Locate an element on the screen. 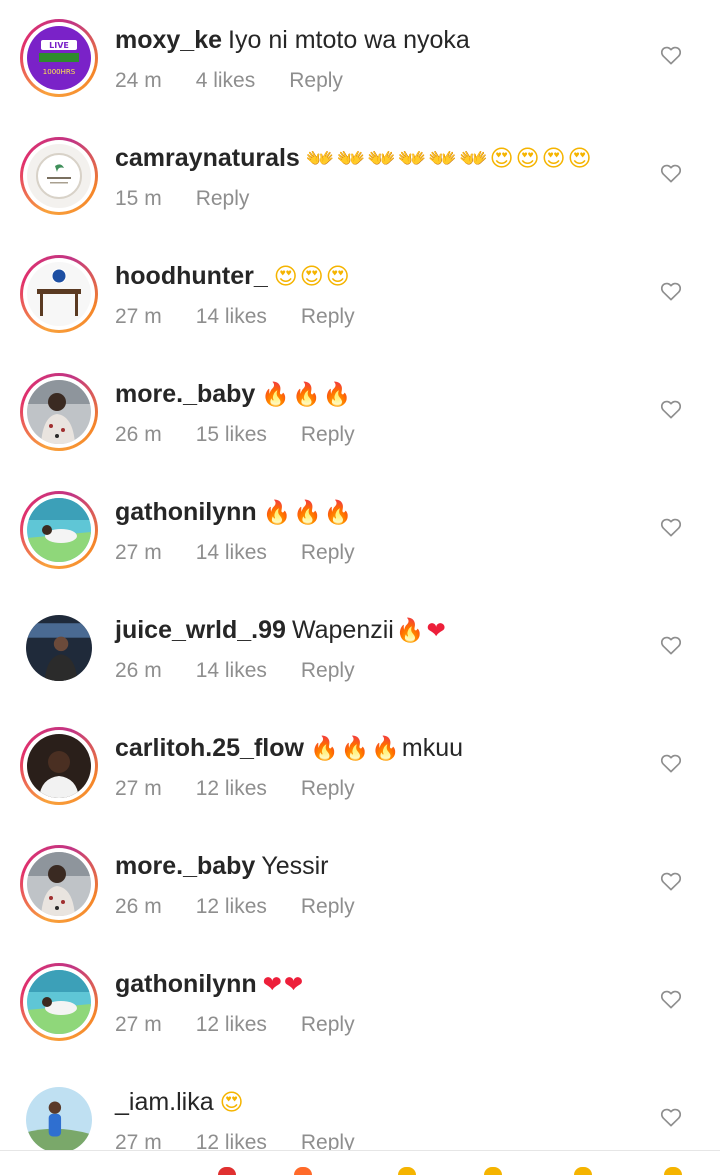  comment-body: _iam.lika 😍 is located at coordinates (180, 1102).